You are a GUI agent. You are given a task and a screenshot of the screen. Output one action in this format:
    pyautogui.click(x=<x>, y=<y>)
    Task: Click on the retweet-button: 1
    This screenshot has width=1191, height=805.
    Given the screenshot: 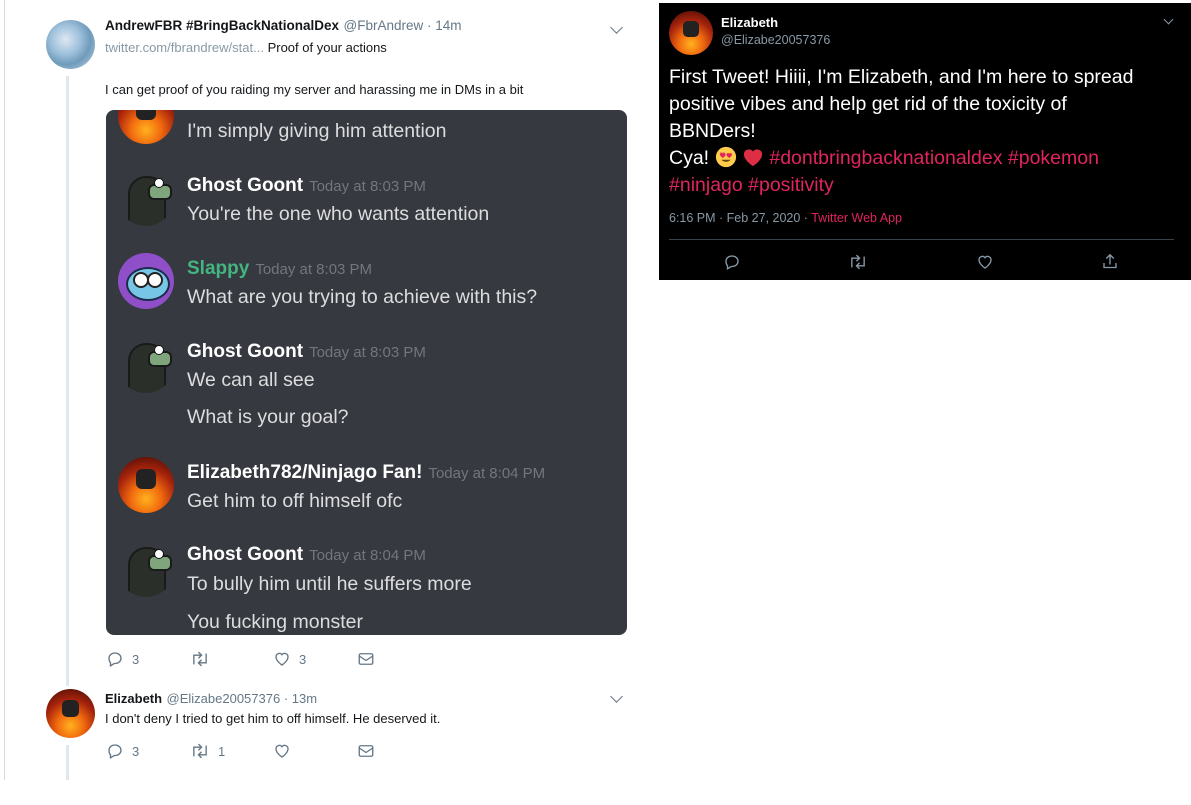 What is the action you would take?
    pyautogui.click(x=207, y=751)
    